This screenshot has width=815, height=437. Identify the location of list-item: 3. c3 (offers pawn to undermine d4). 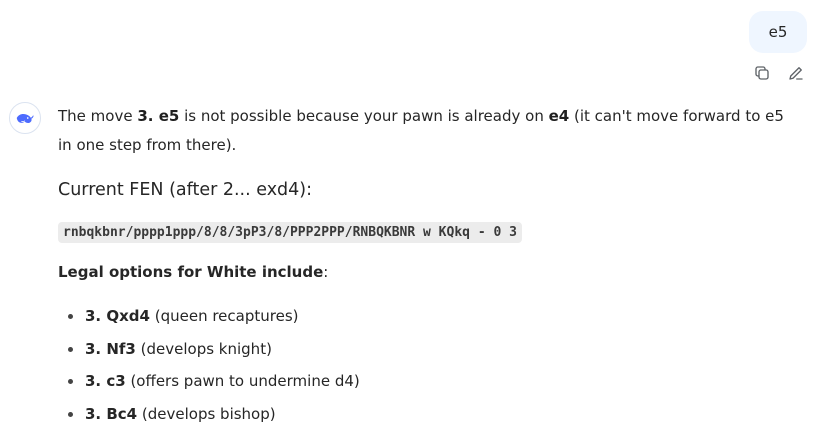
(209, 385).